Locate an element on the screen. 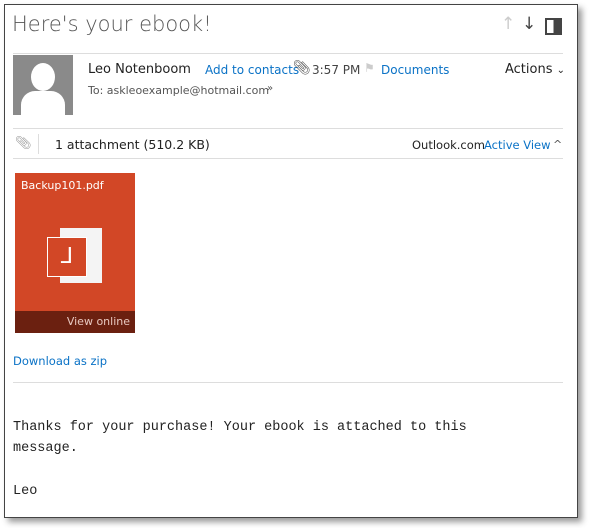 The image size is (593, 528). attachment-filename: Backup101.pdf is located at coordinates (62, 185).